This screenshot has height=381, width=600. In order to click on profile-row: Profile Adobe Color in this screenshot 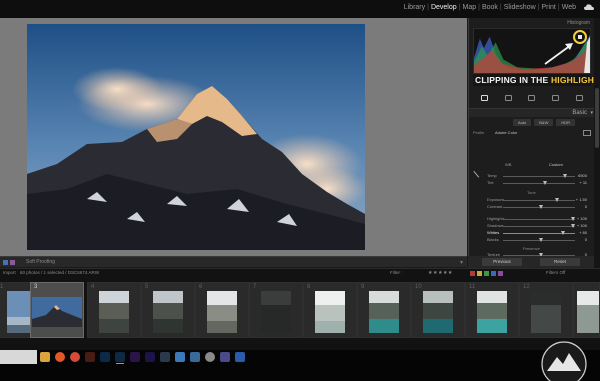, I will do `click(532, 134)`.